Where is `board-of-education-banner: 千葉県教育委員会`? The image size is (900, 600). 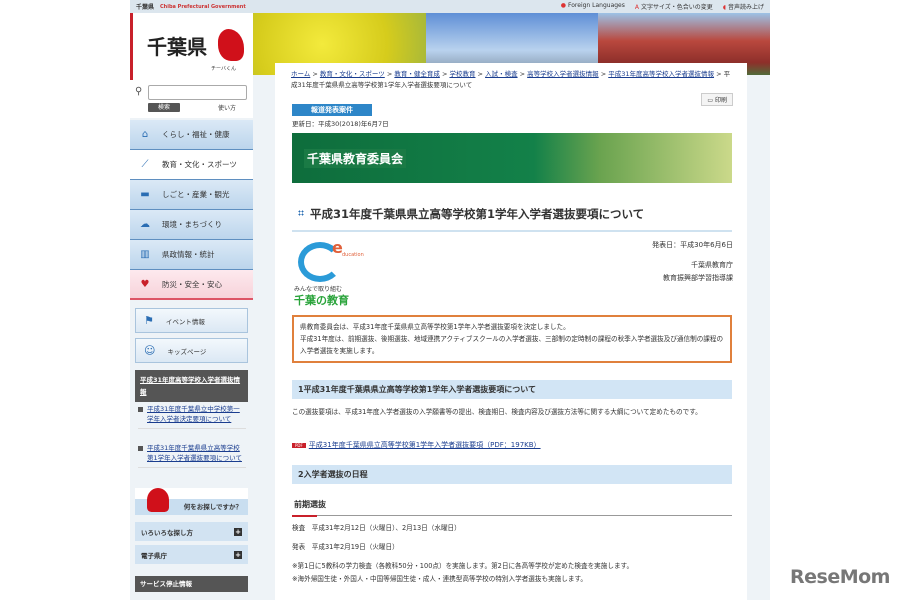 board-of-education-banner: 千葉県教育委員会 is located at coordinates (512, 158).